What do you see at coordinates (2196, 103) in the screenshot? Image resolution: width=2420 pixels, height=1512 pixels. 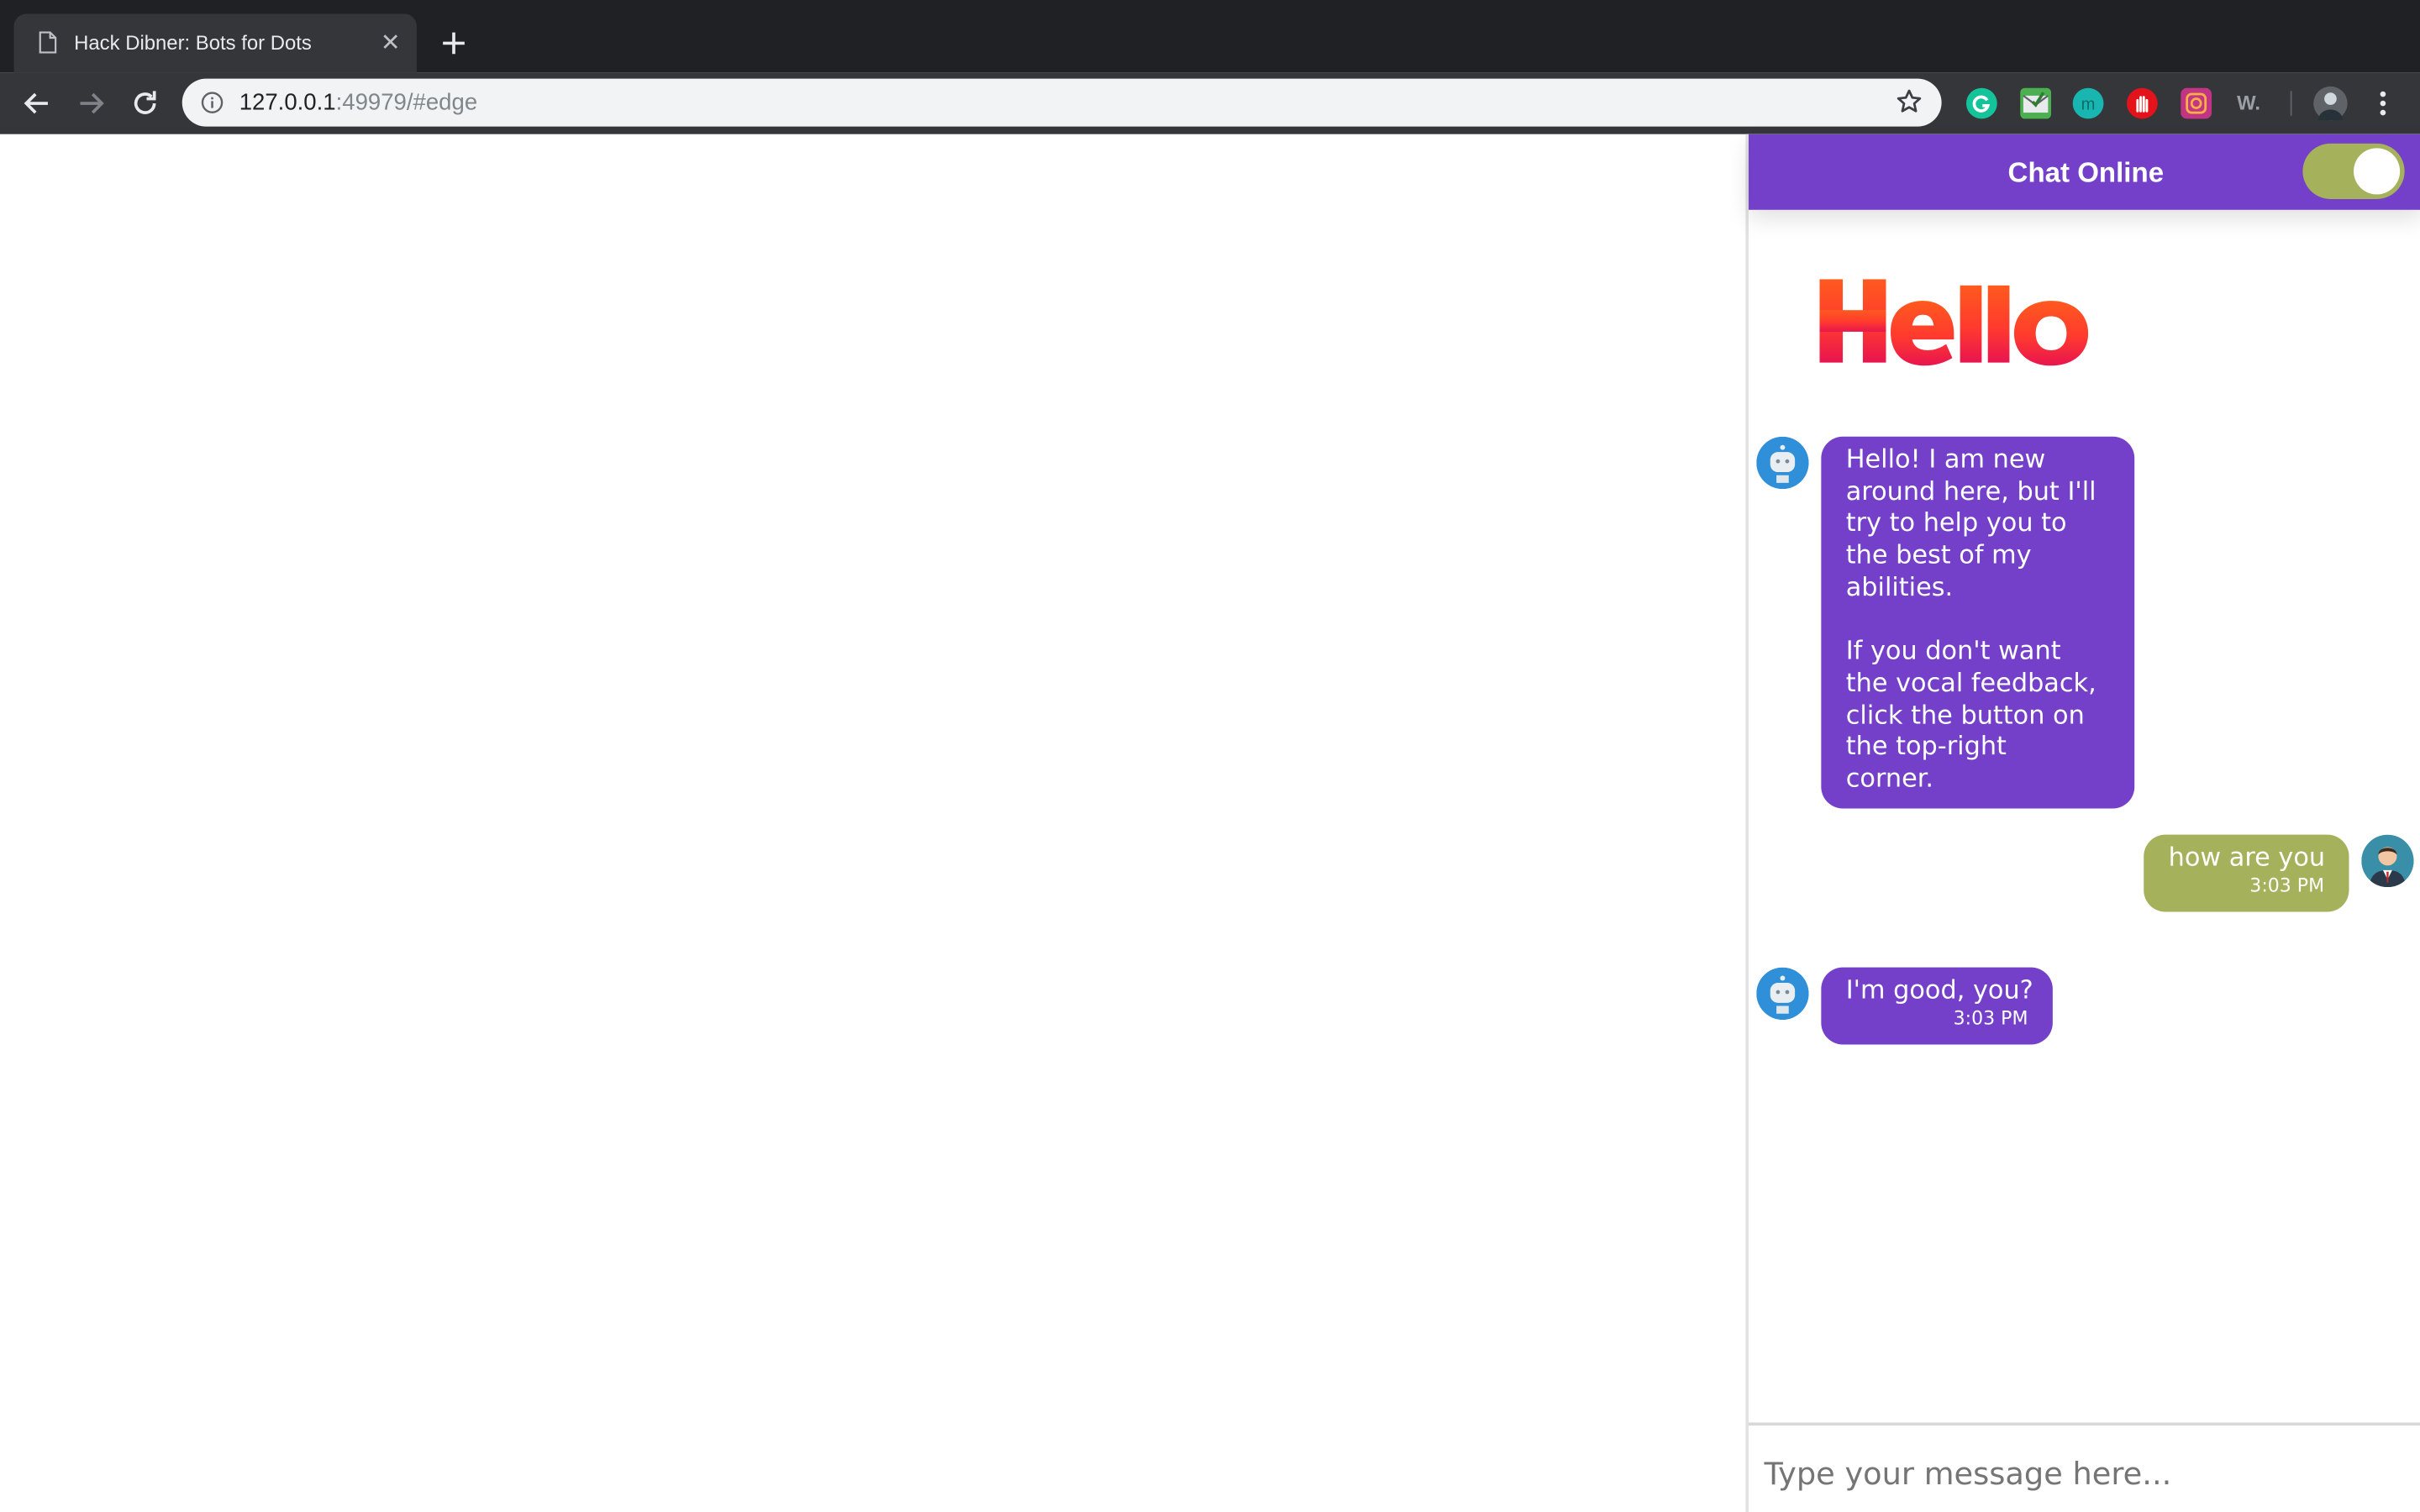 I see `instagram-extension-icon` at bounding box center [2196, 103].